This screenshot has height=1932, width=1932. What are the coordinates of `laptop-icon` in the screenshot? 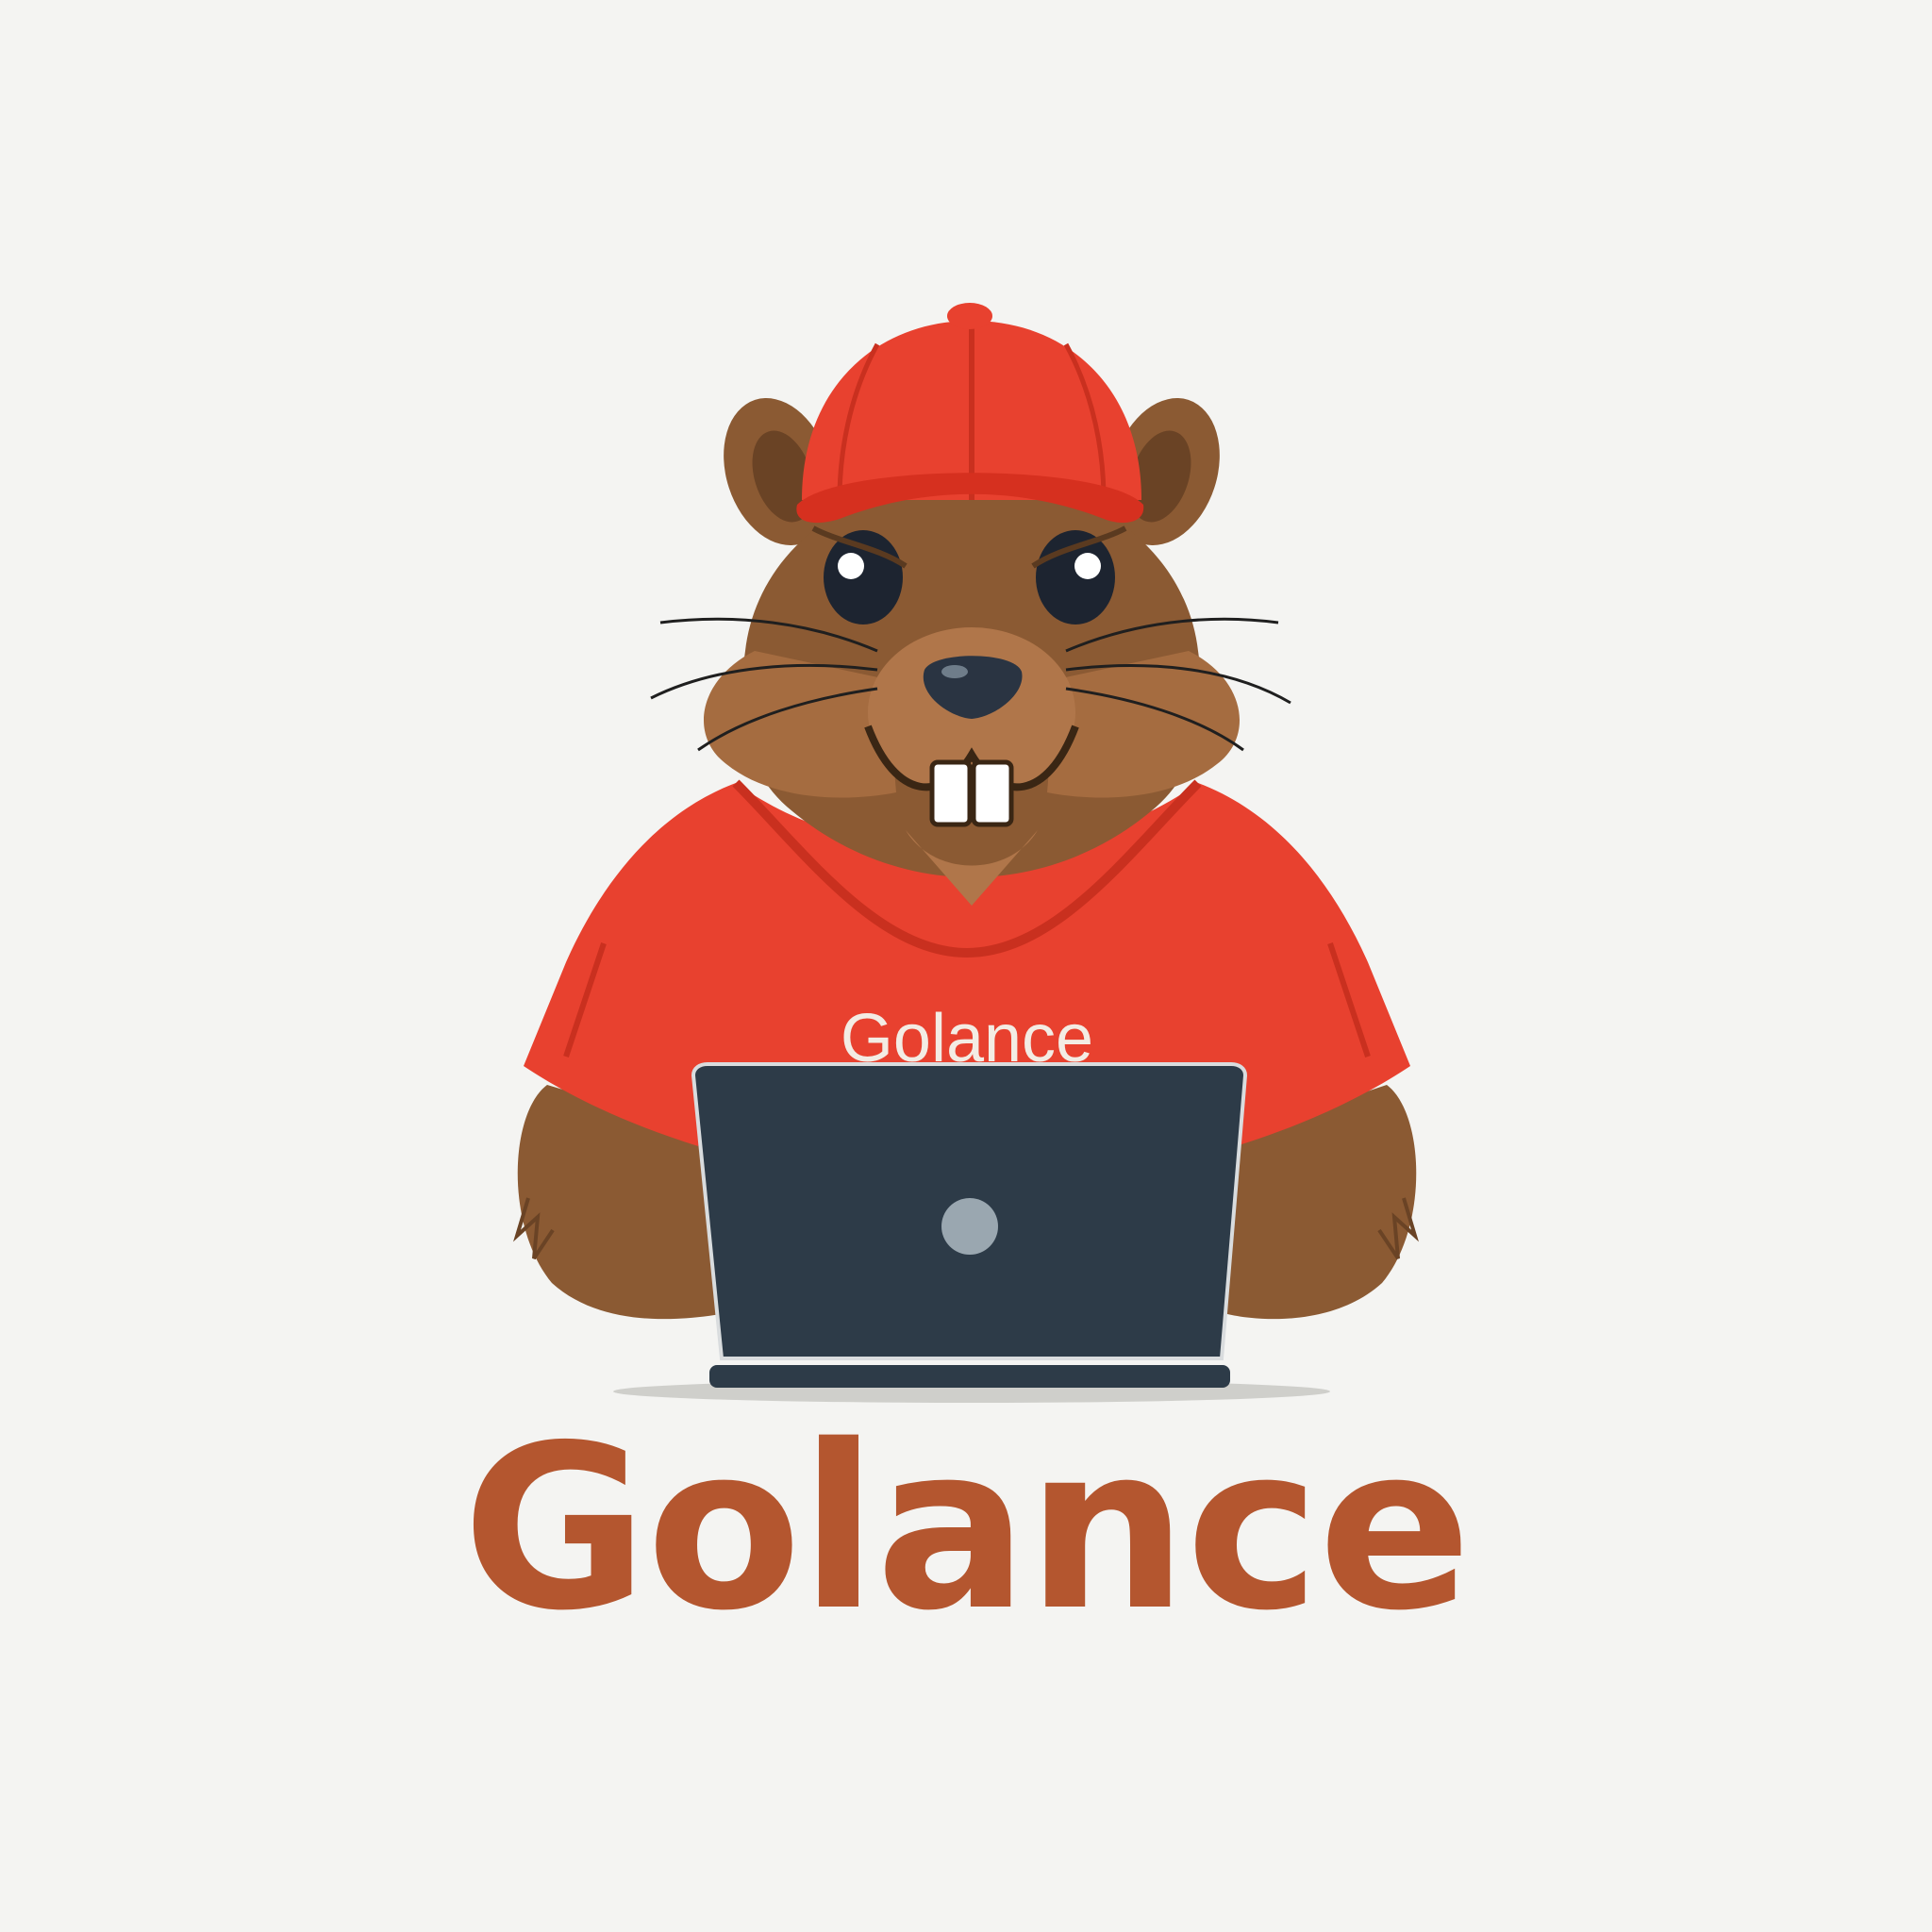 It's located at (969, 1225).